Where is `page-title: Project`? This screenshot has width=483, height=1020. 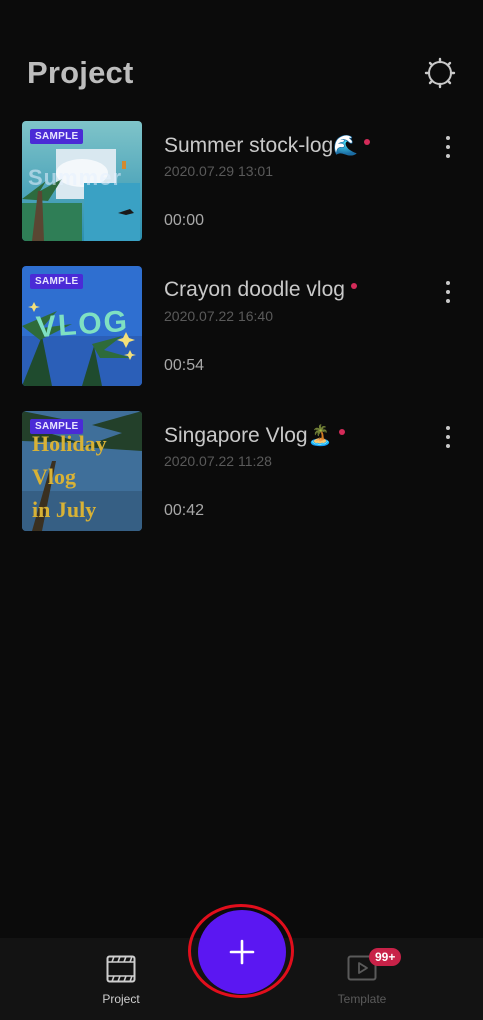
page-title: Project is located at coordinates (80, 72).